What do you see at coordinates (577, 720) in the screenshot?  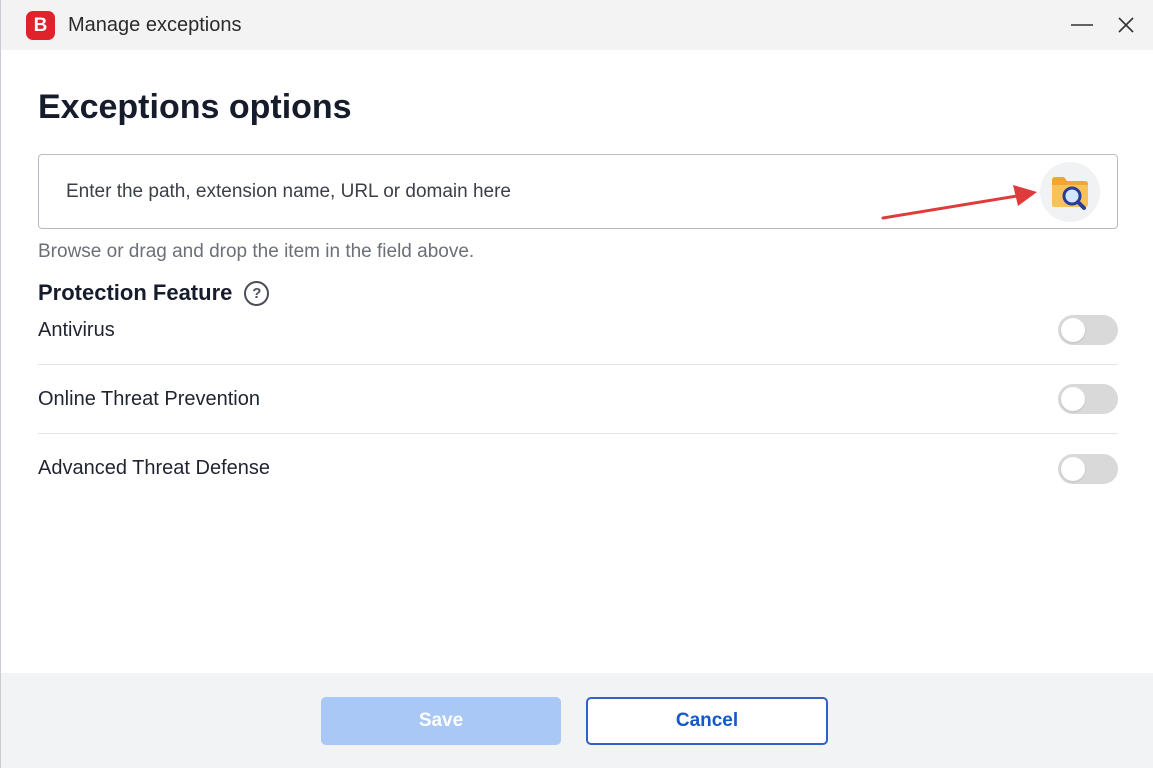 I see `dialog-footer: Save Cancel` at bounding box center [577, 720].